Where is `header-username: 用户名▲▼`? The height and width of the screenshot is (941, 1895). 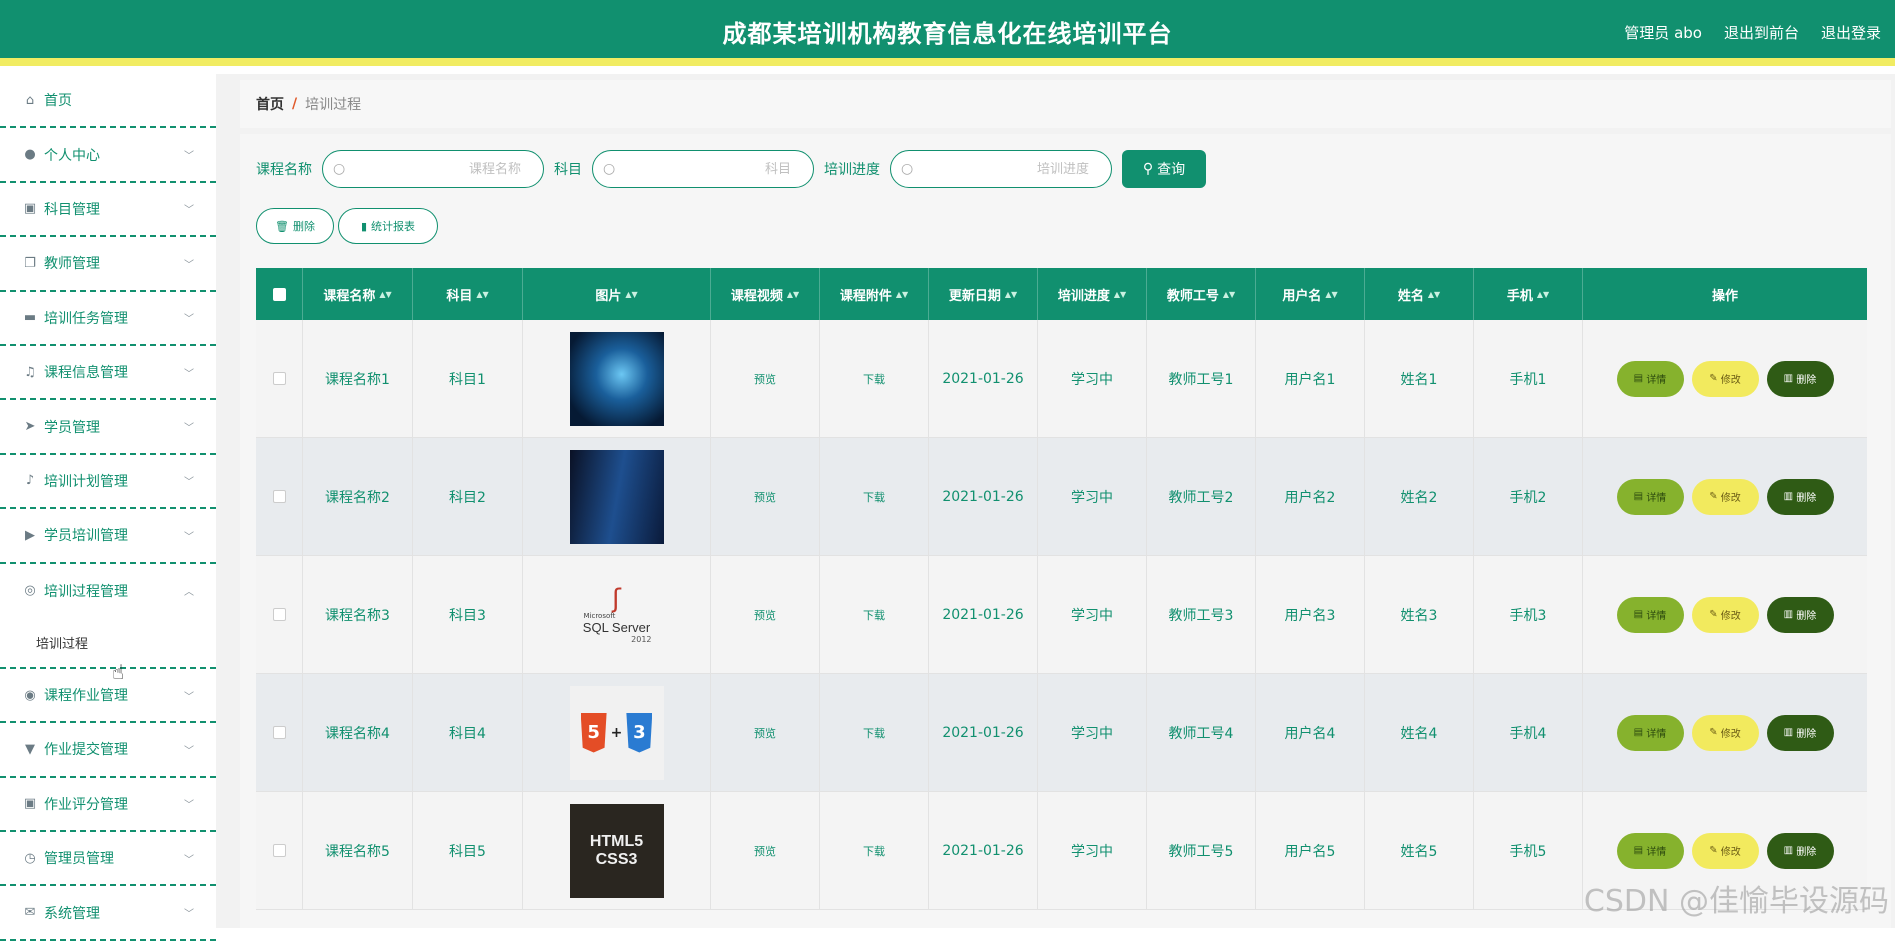
header-username: 用户名▲▼ is located at coordinates (1310, 294).